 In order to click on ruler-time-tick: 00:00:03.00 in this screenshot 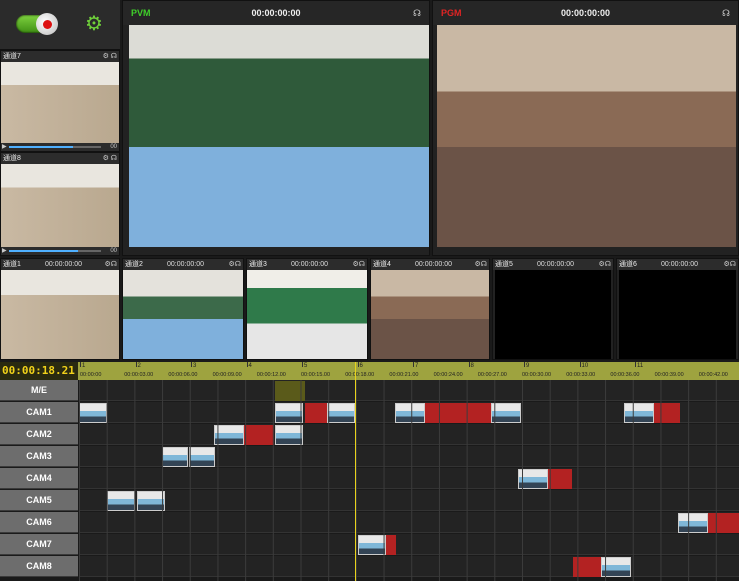, I will do `click(139, 375)`.